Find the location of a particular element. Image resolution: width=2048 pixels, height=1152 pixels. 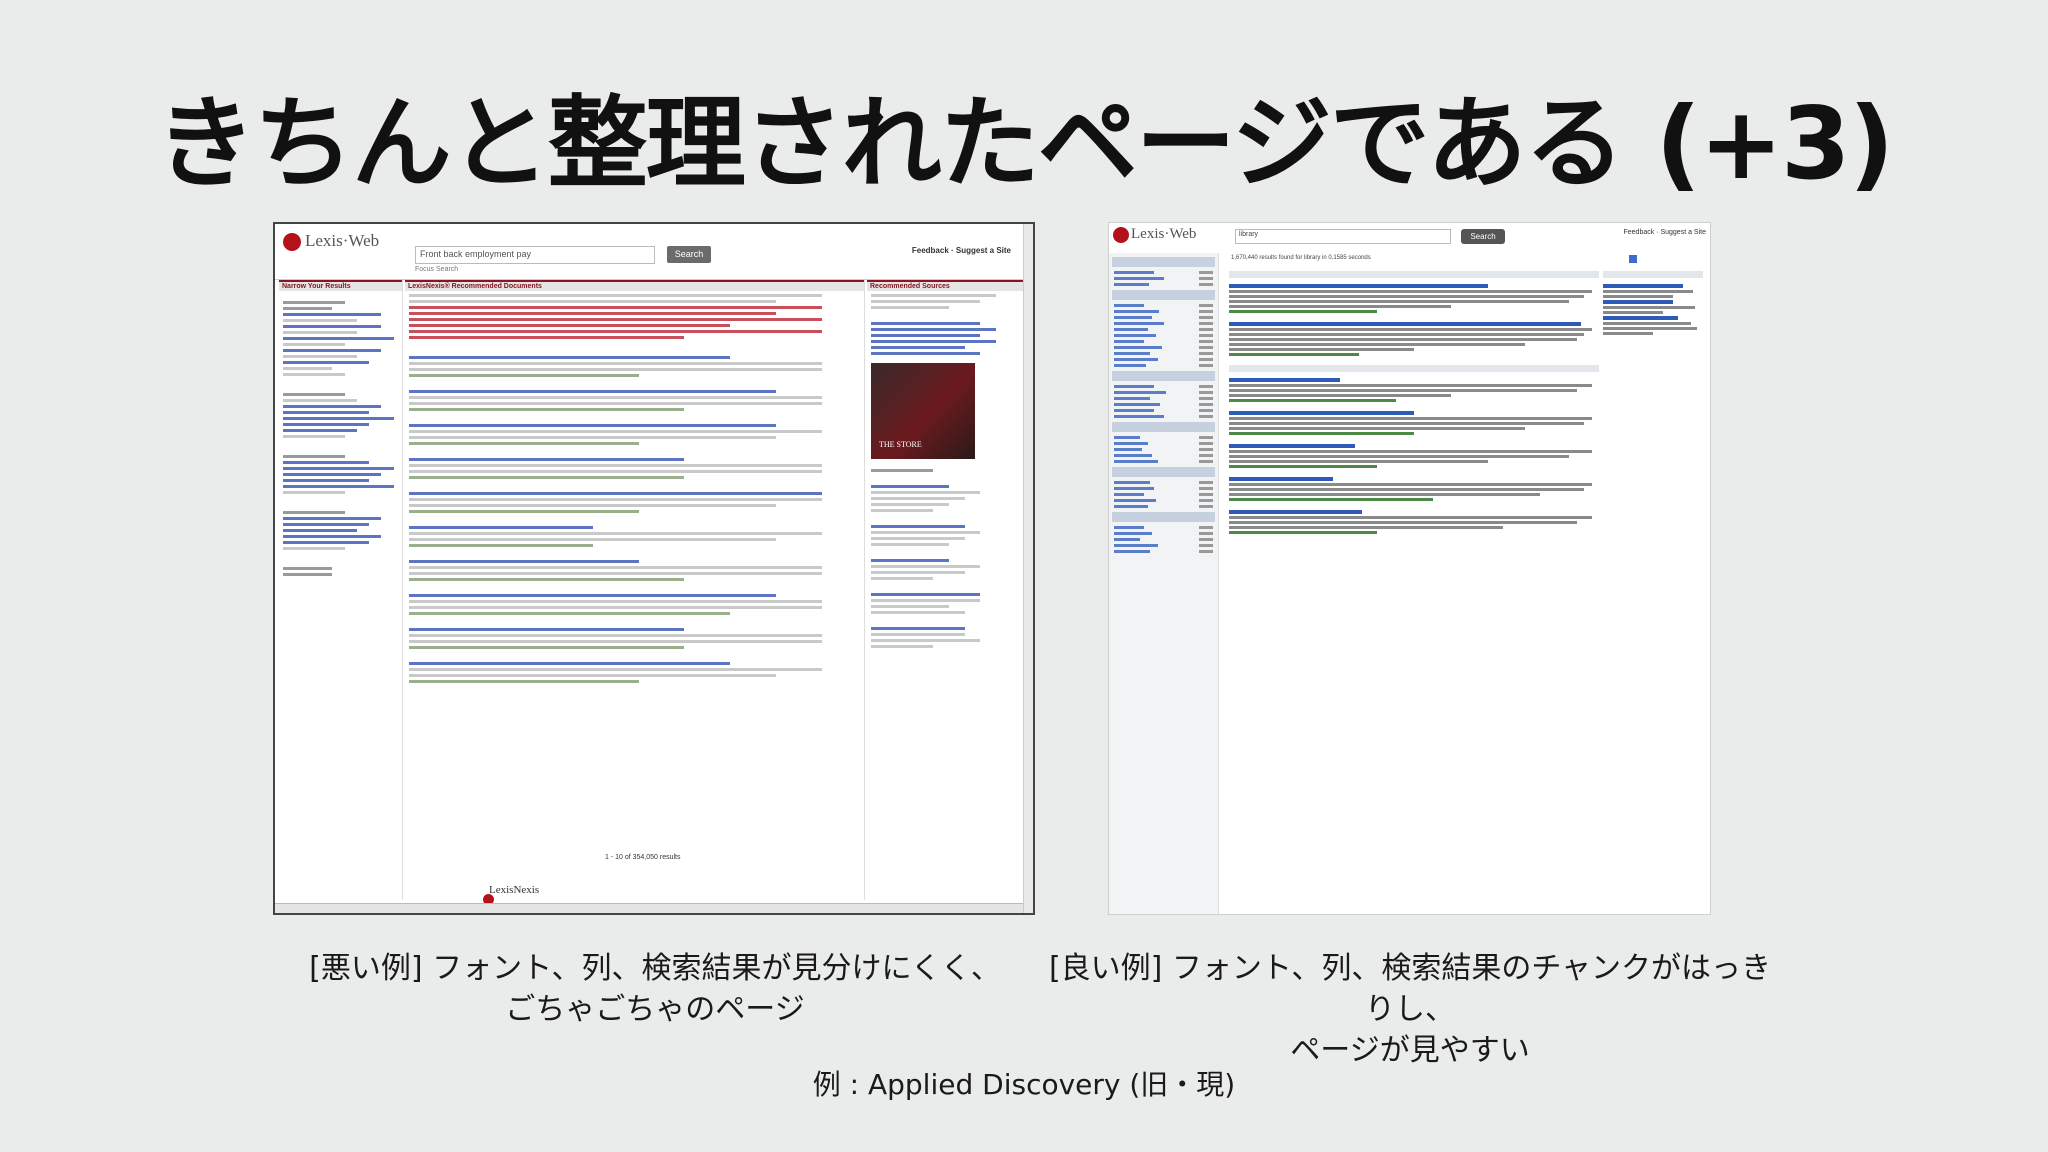

search-input: Front back employment pay is located at coordinates (535, 255).